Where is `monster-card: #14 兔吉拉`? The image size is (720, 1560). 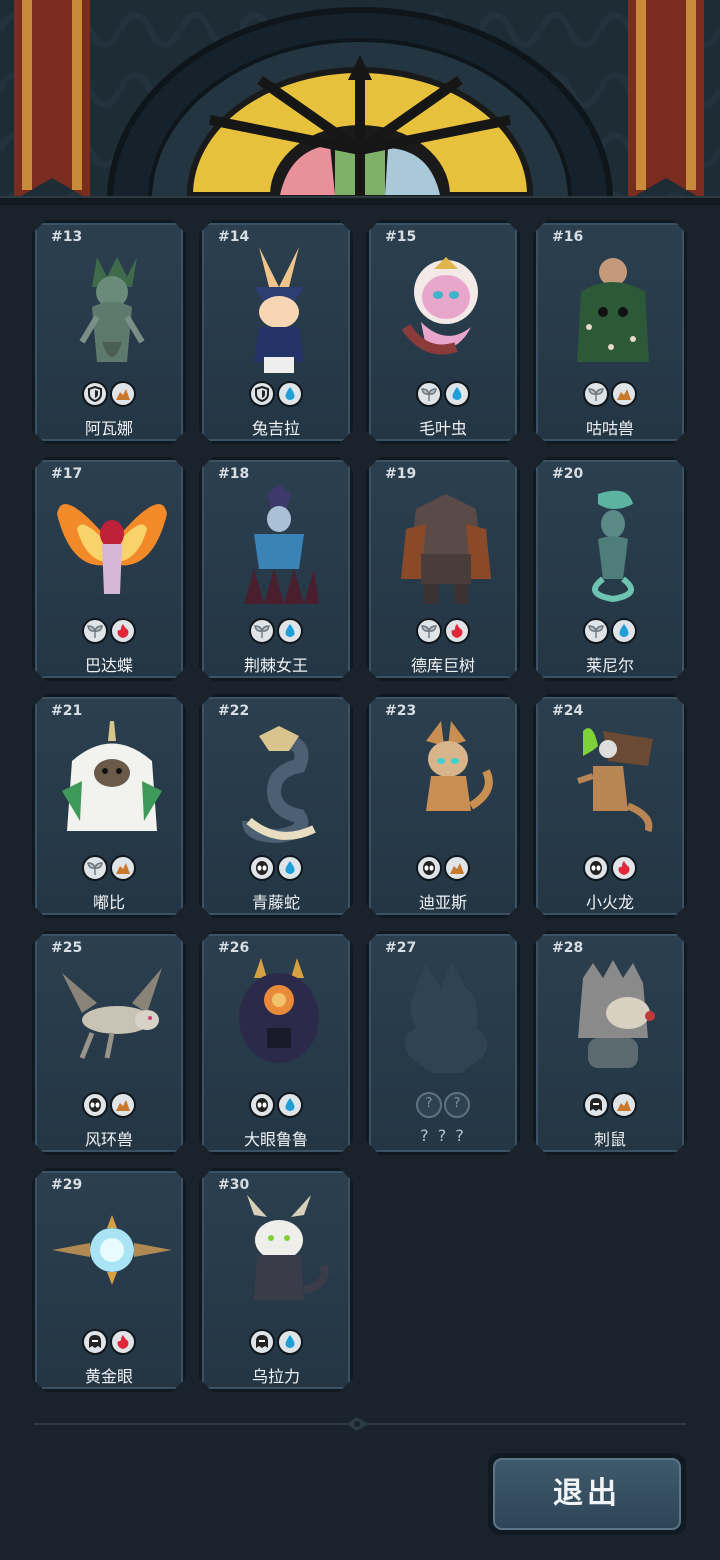 monster-card: #14 兔吉拉 is located at coordinates (276, 332).